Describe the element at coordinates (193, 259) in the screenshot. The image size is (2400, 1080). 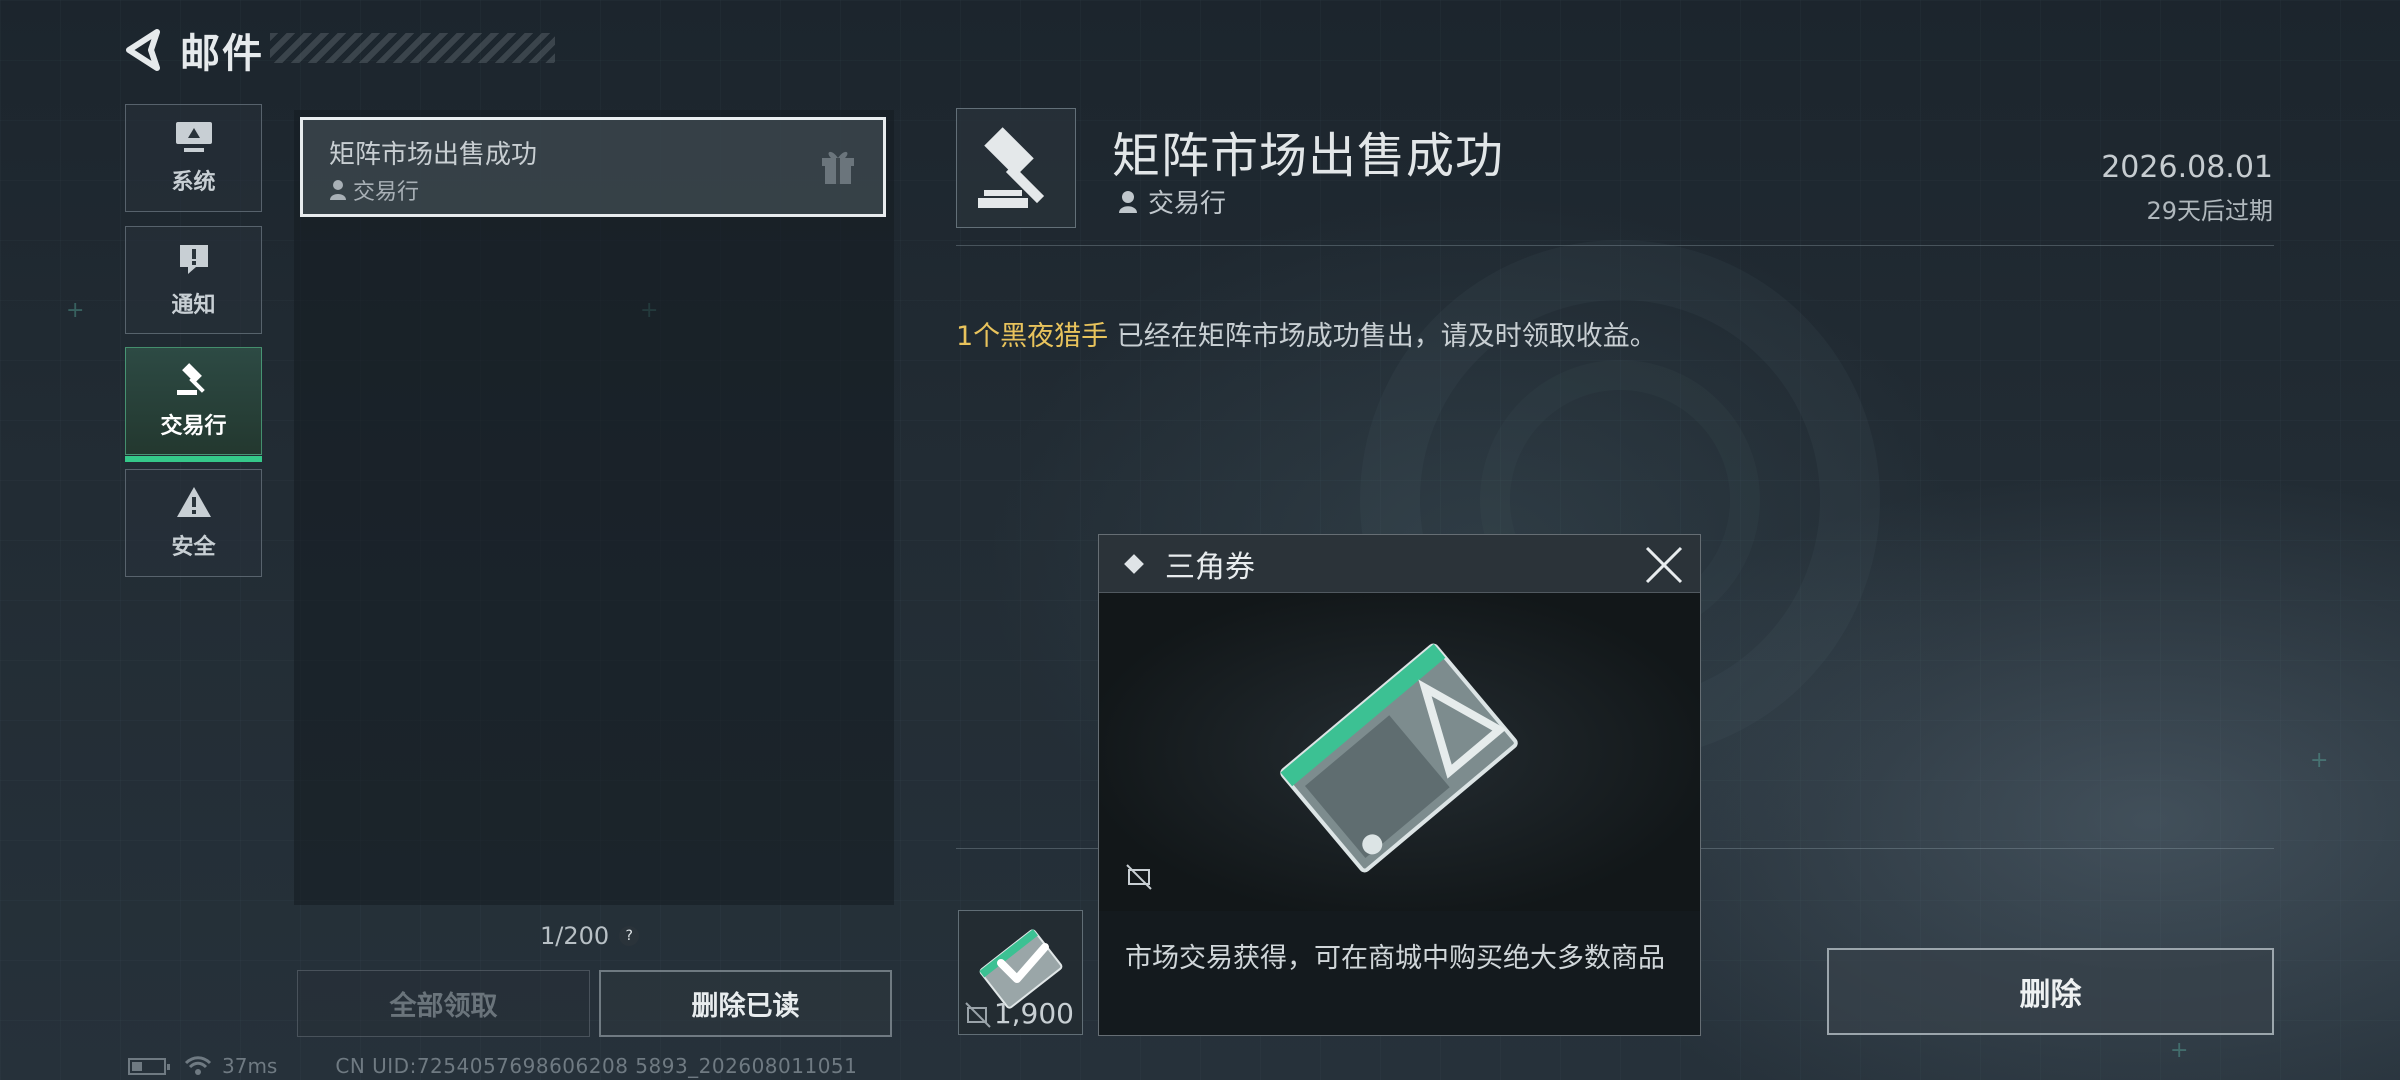
I see `exclamation-icon` at that location.